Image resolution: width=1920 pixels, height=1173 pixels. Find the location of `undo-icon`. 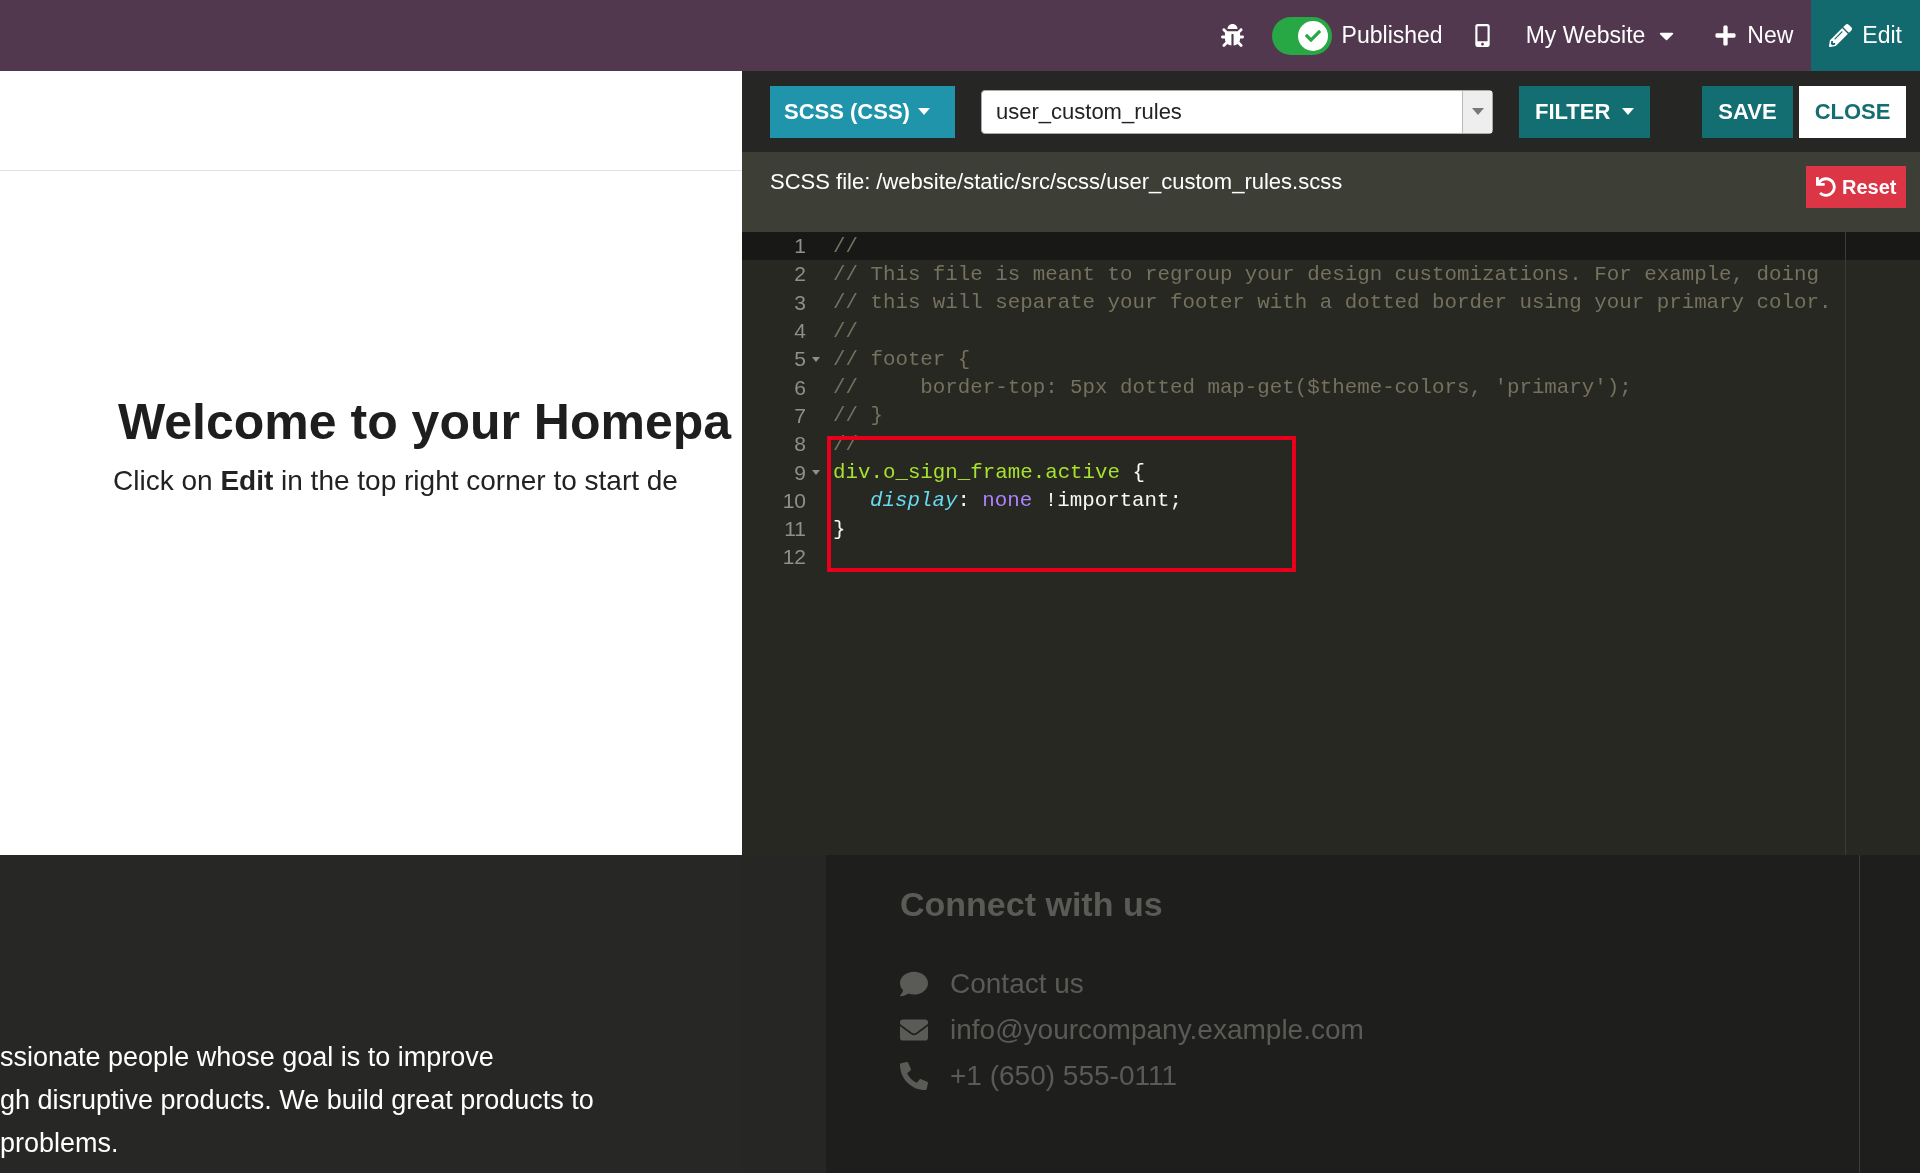

undo-icon is located at coordinates (1825, 187).